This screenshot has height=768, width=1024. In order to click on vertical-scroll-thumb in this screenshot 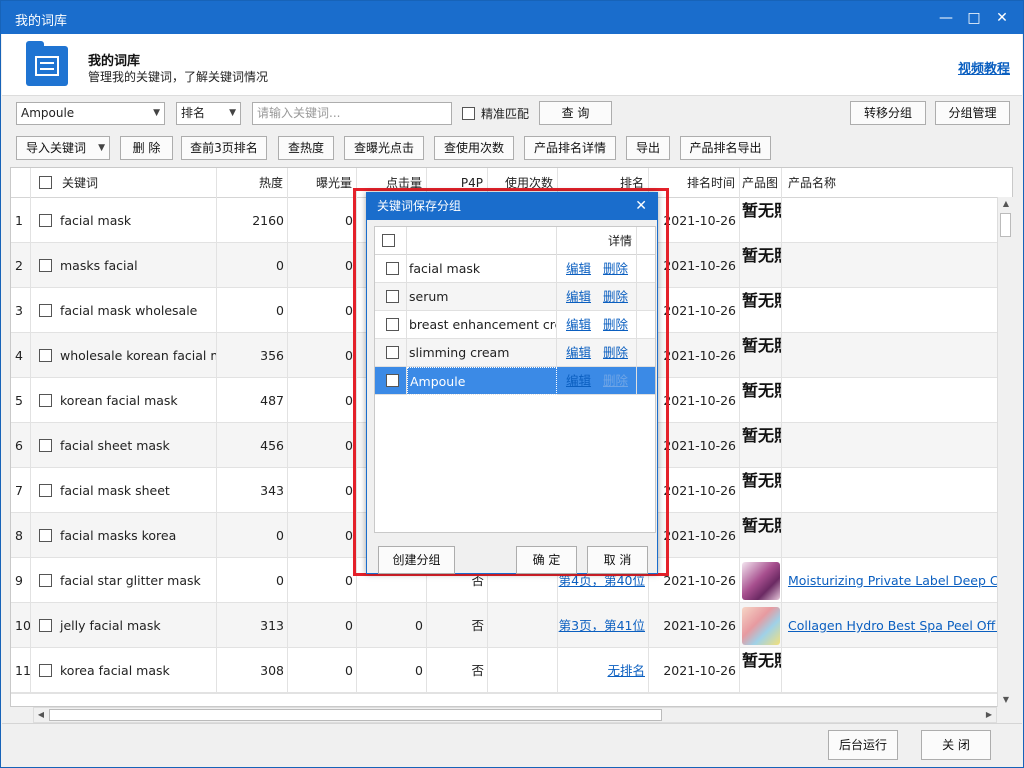, I will do `click(1005, 225)`.